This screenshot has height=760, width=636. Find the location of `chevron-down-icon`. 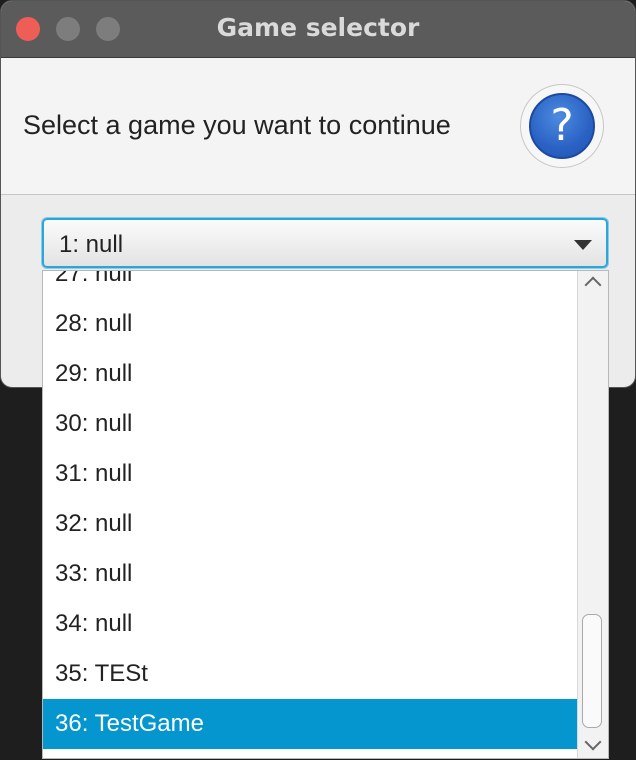

chevron-down-icon is located at coordinates (583, 245).